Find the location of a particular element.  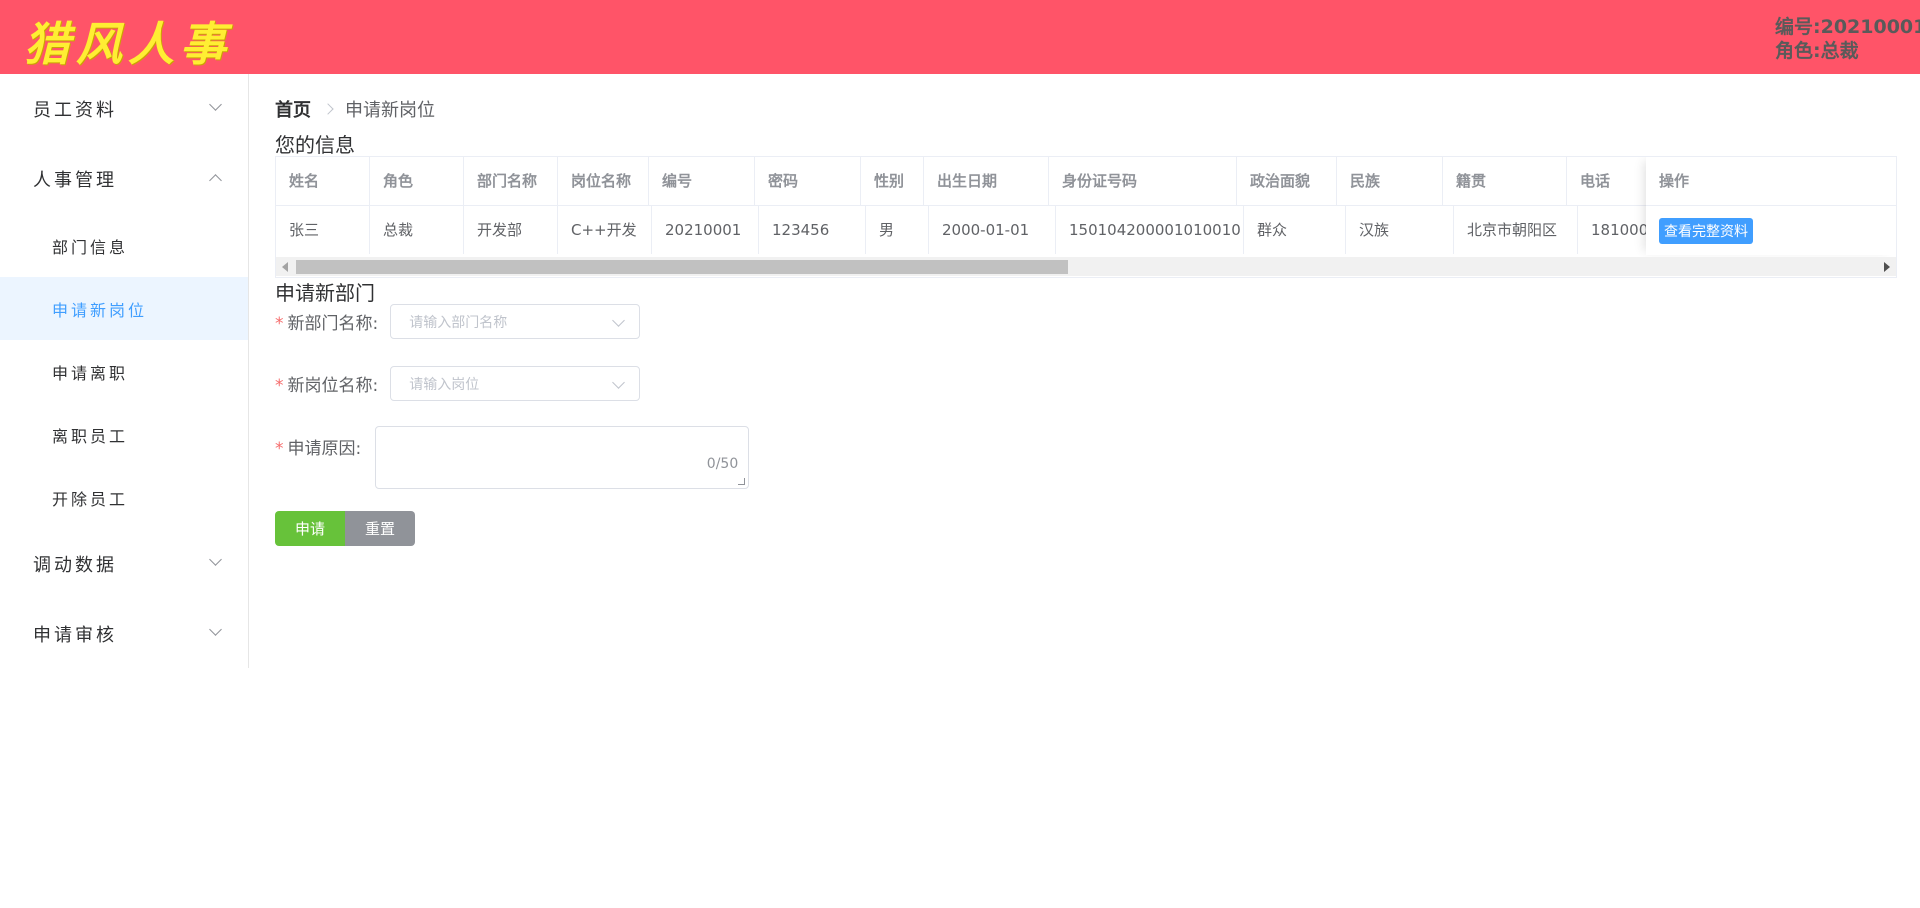

menu-group-label: 人事管理 is located at coordinates (75, 180).